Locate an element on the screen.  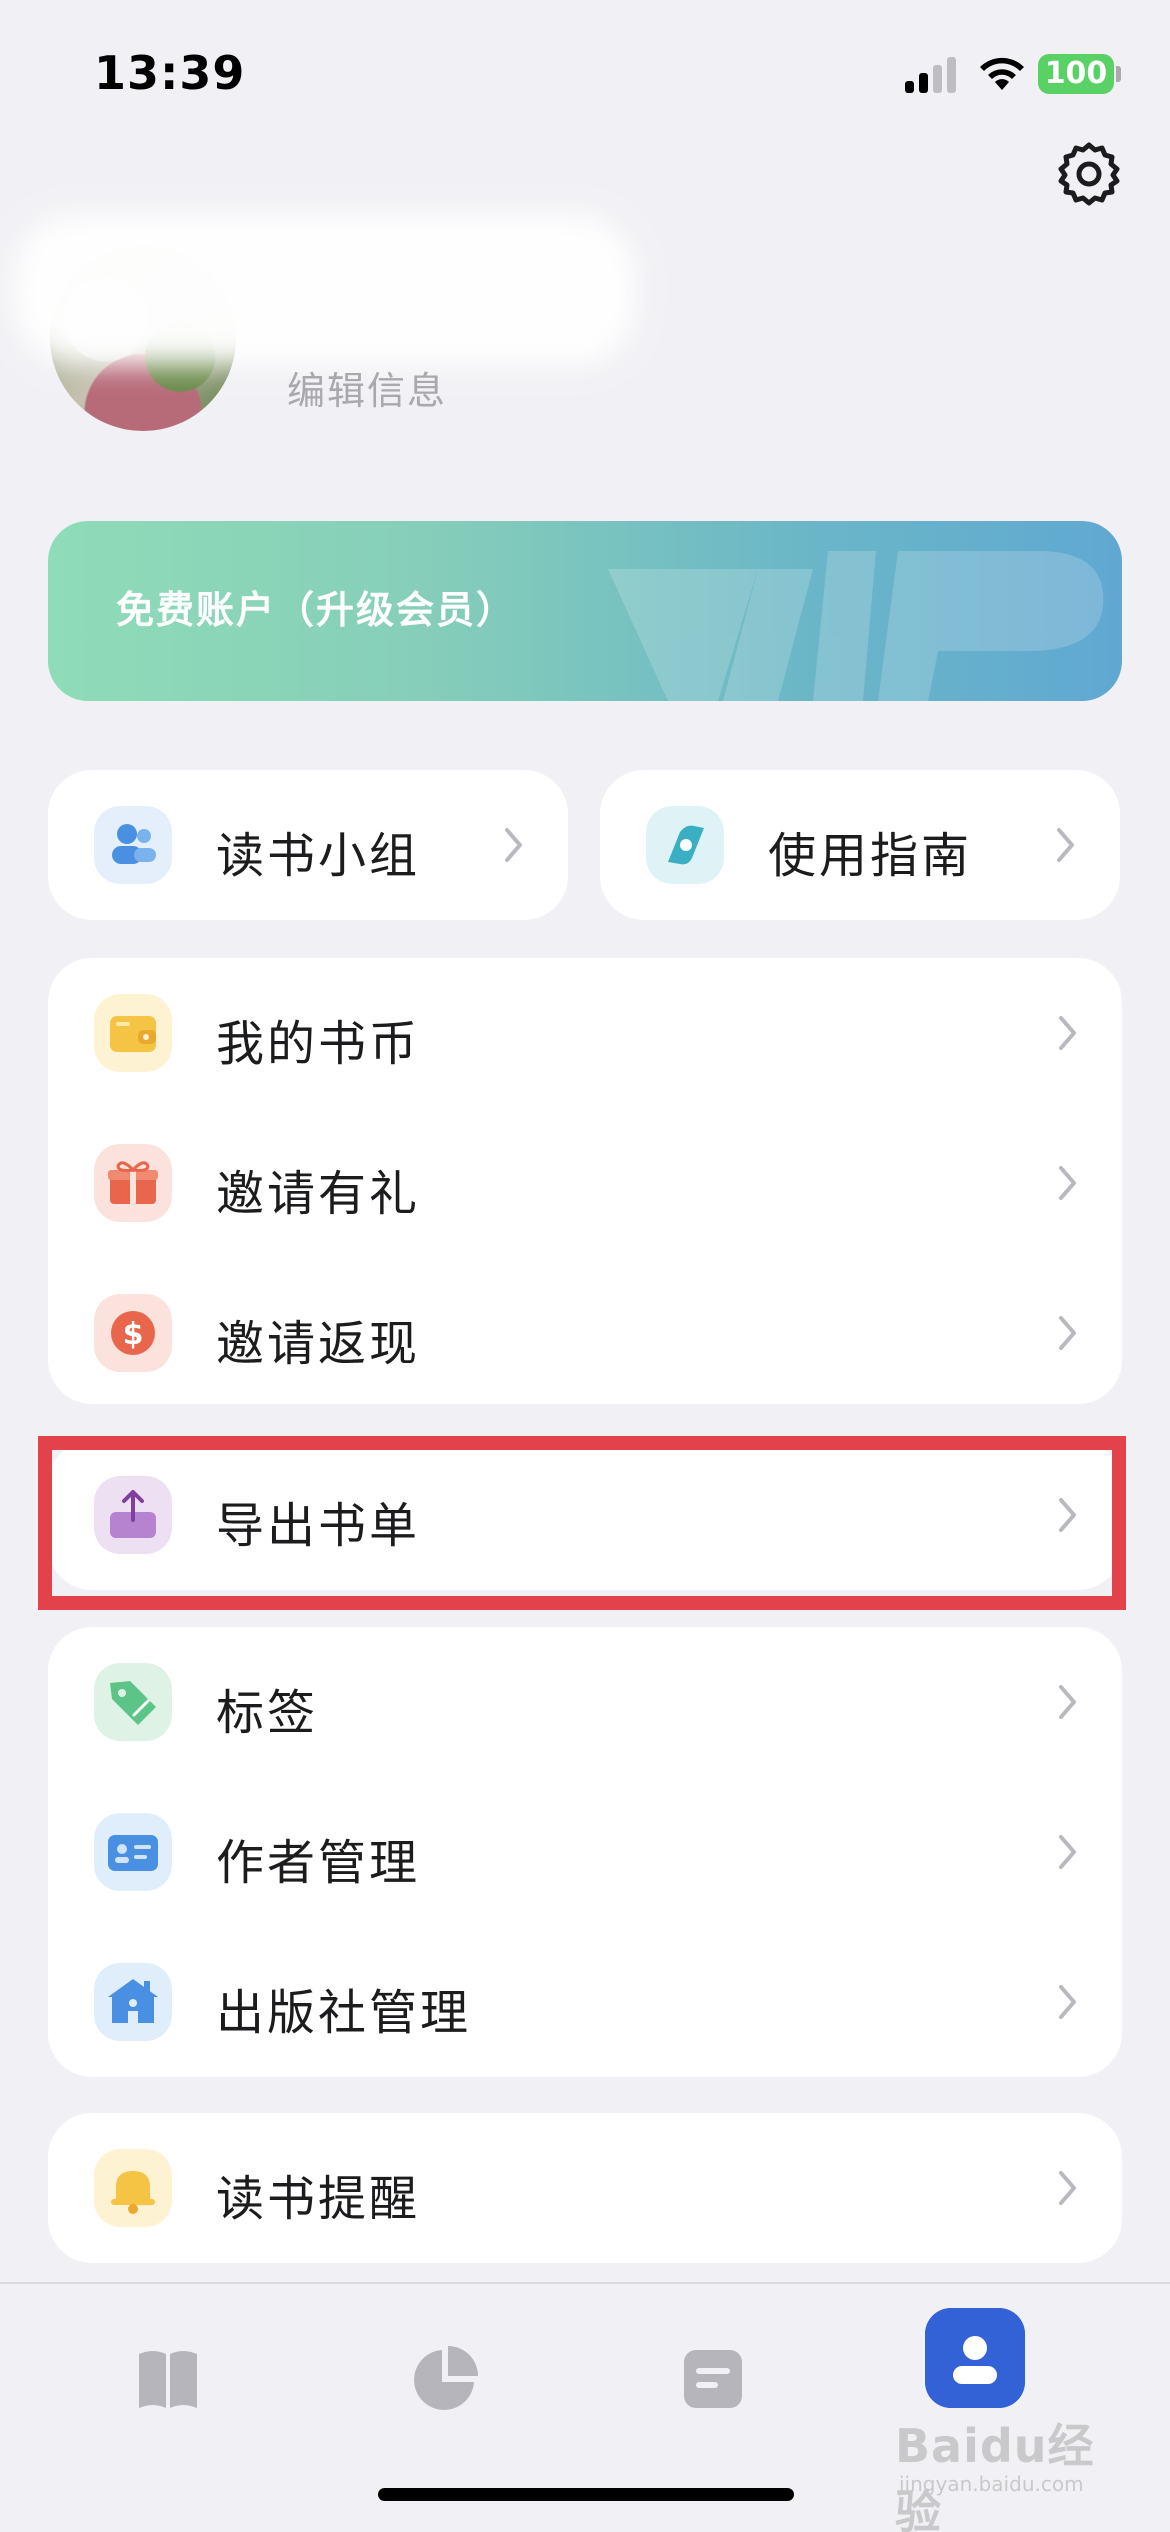
menu-item-reading-reminder: 读书提醒 is located at coordinates (585, 2188).